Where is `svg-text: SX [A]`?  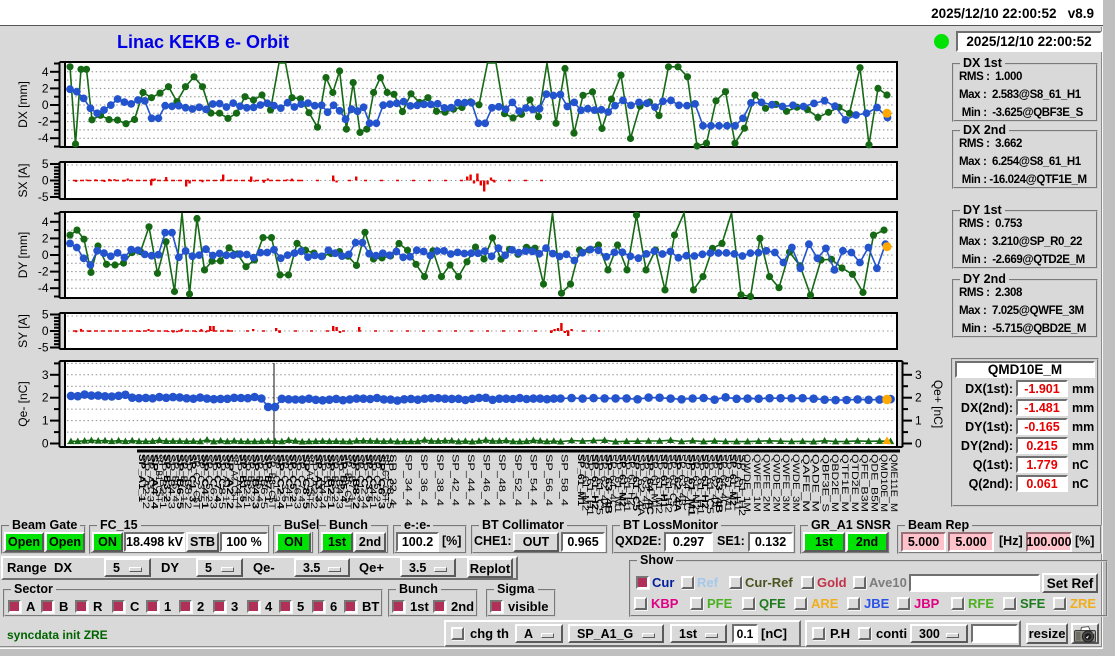
svg-text: SX [A] is located at coordinates (23, 180).